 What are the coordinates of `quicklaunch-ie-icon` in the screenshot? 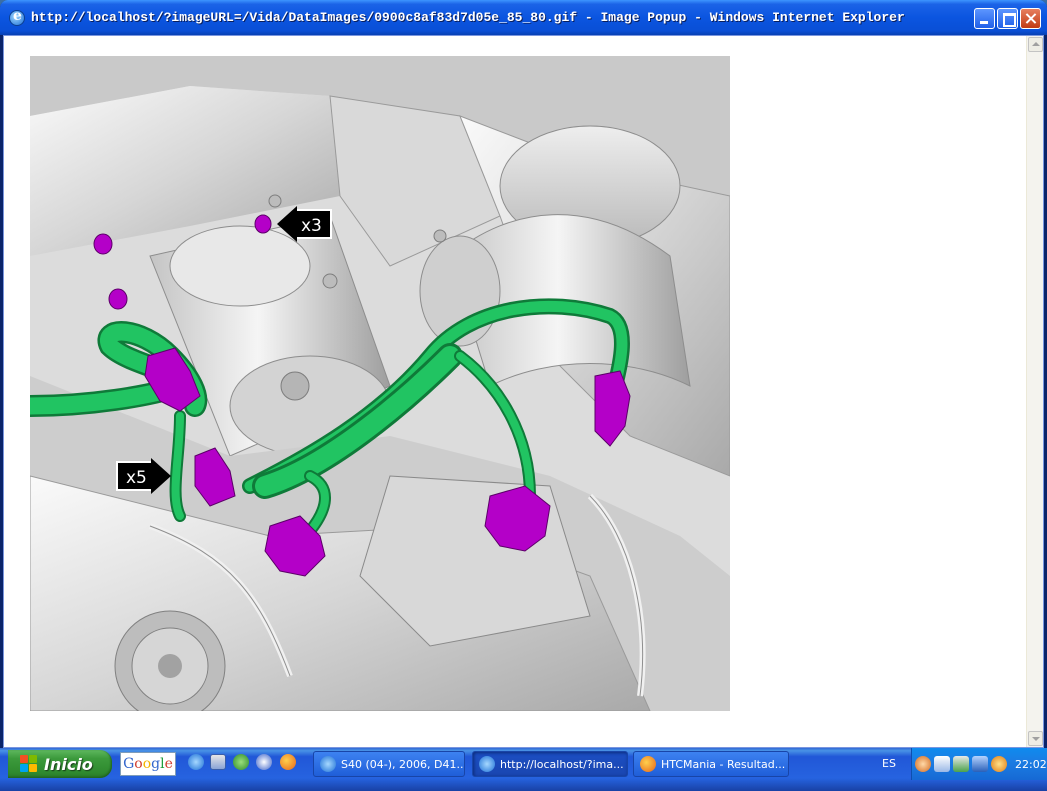 It's located at (196, 762).